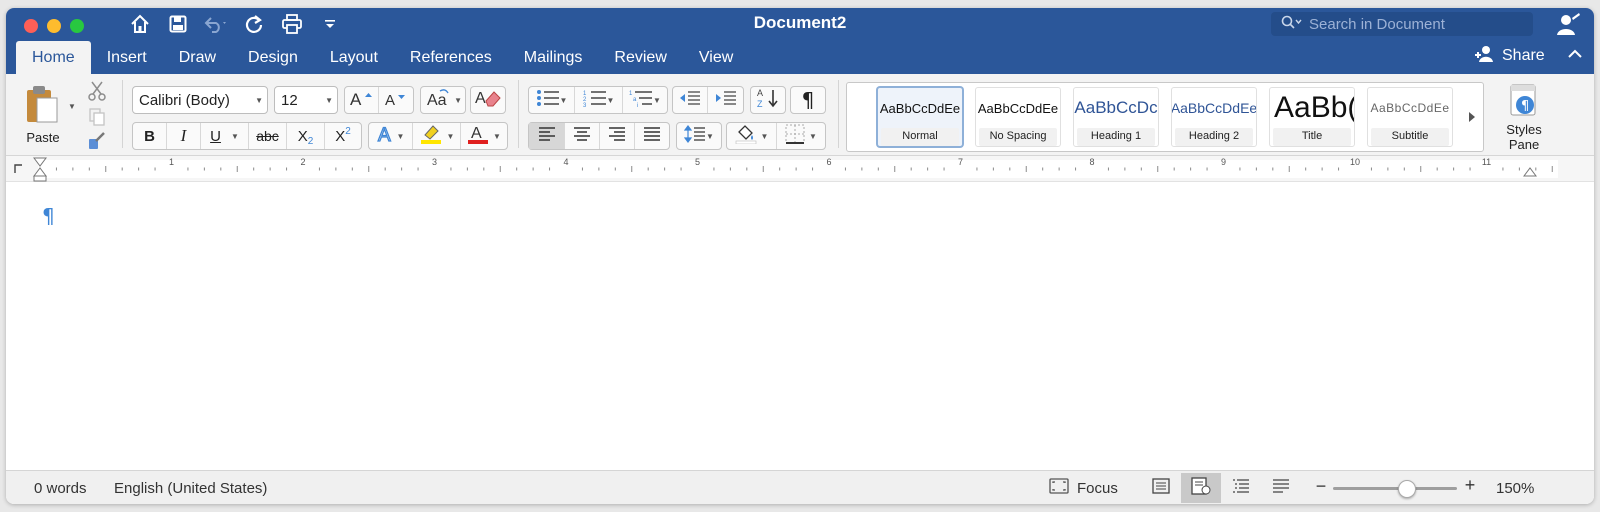  Describe the element at coordinates (801, 136) in the screenshot. I see `borders-button: ▼` at that location.